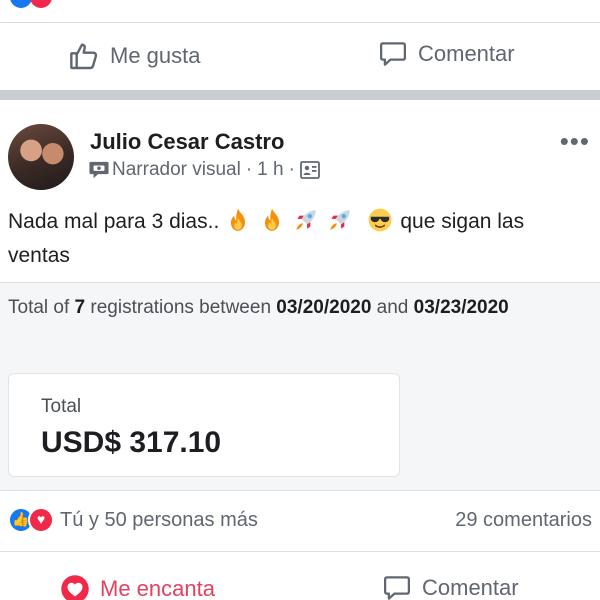  What do you see at coordinates (41, 157) in the screenshot?
I see `avatar` at bounding box center [41, 157].